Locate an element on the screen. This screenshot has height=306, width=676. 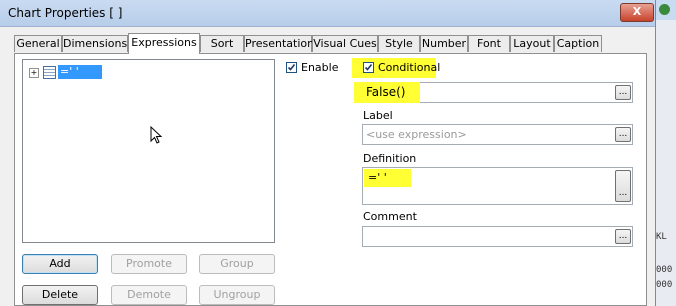
conditional-checkbox is located at coordinates (368, 67).